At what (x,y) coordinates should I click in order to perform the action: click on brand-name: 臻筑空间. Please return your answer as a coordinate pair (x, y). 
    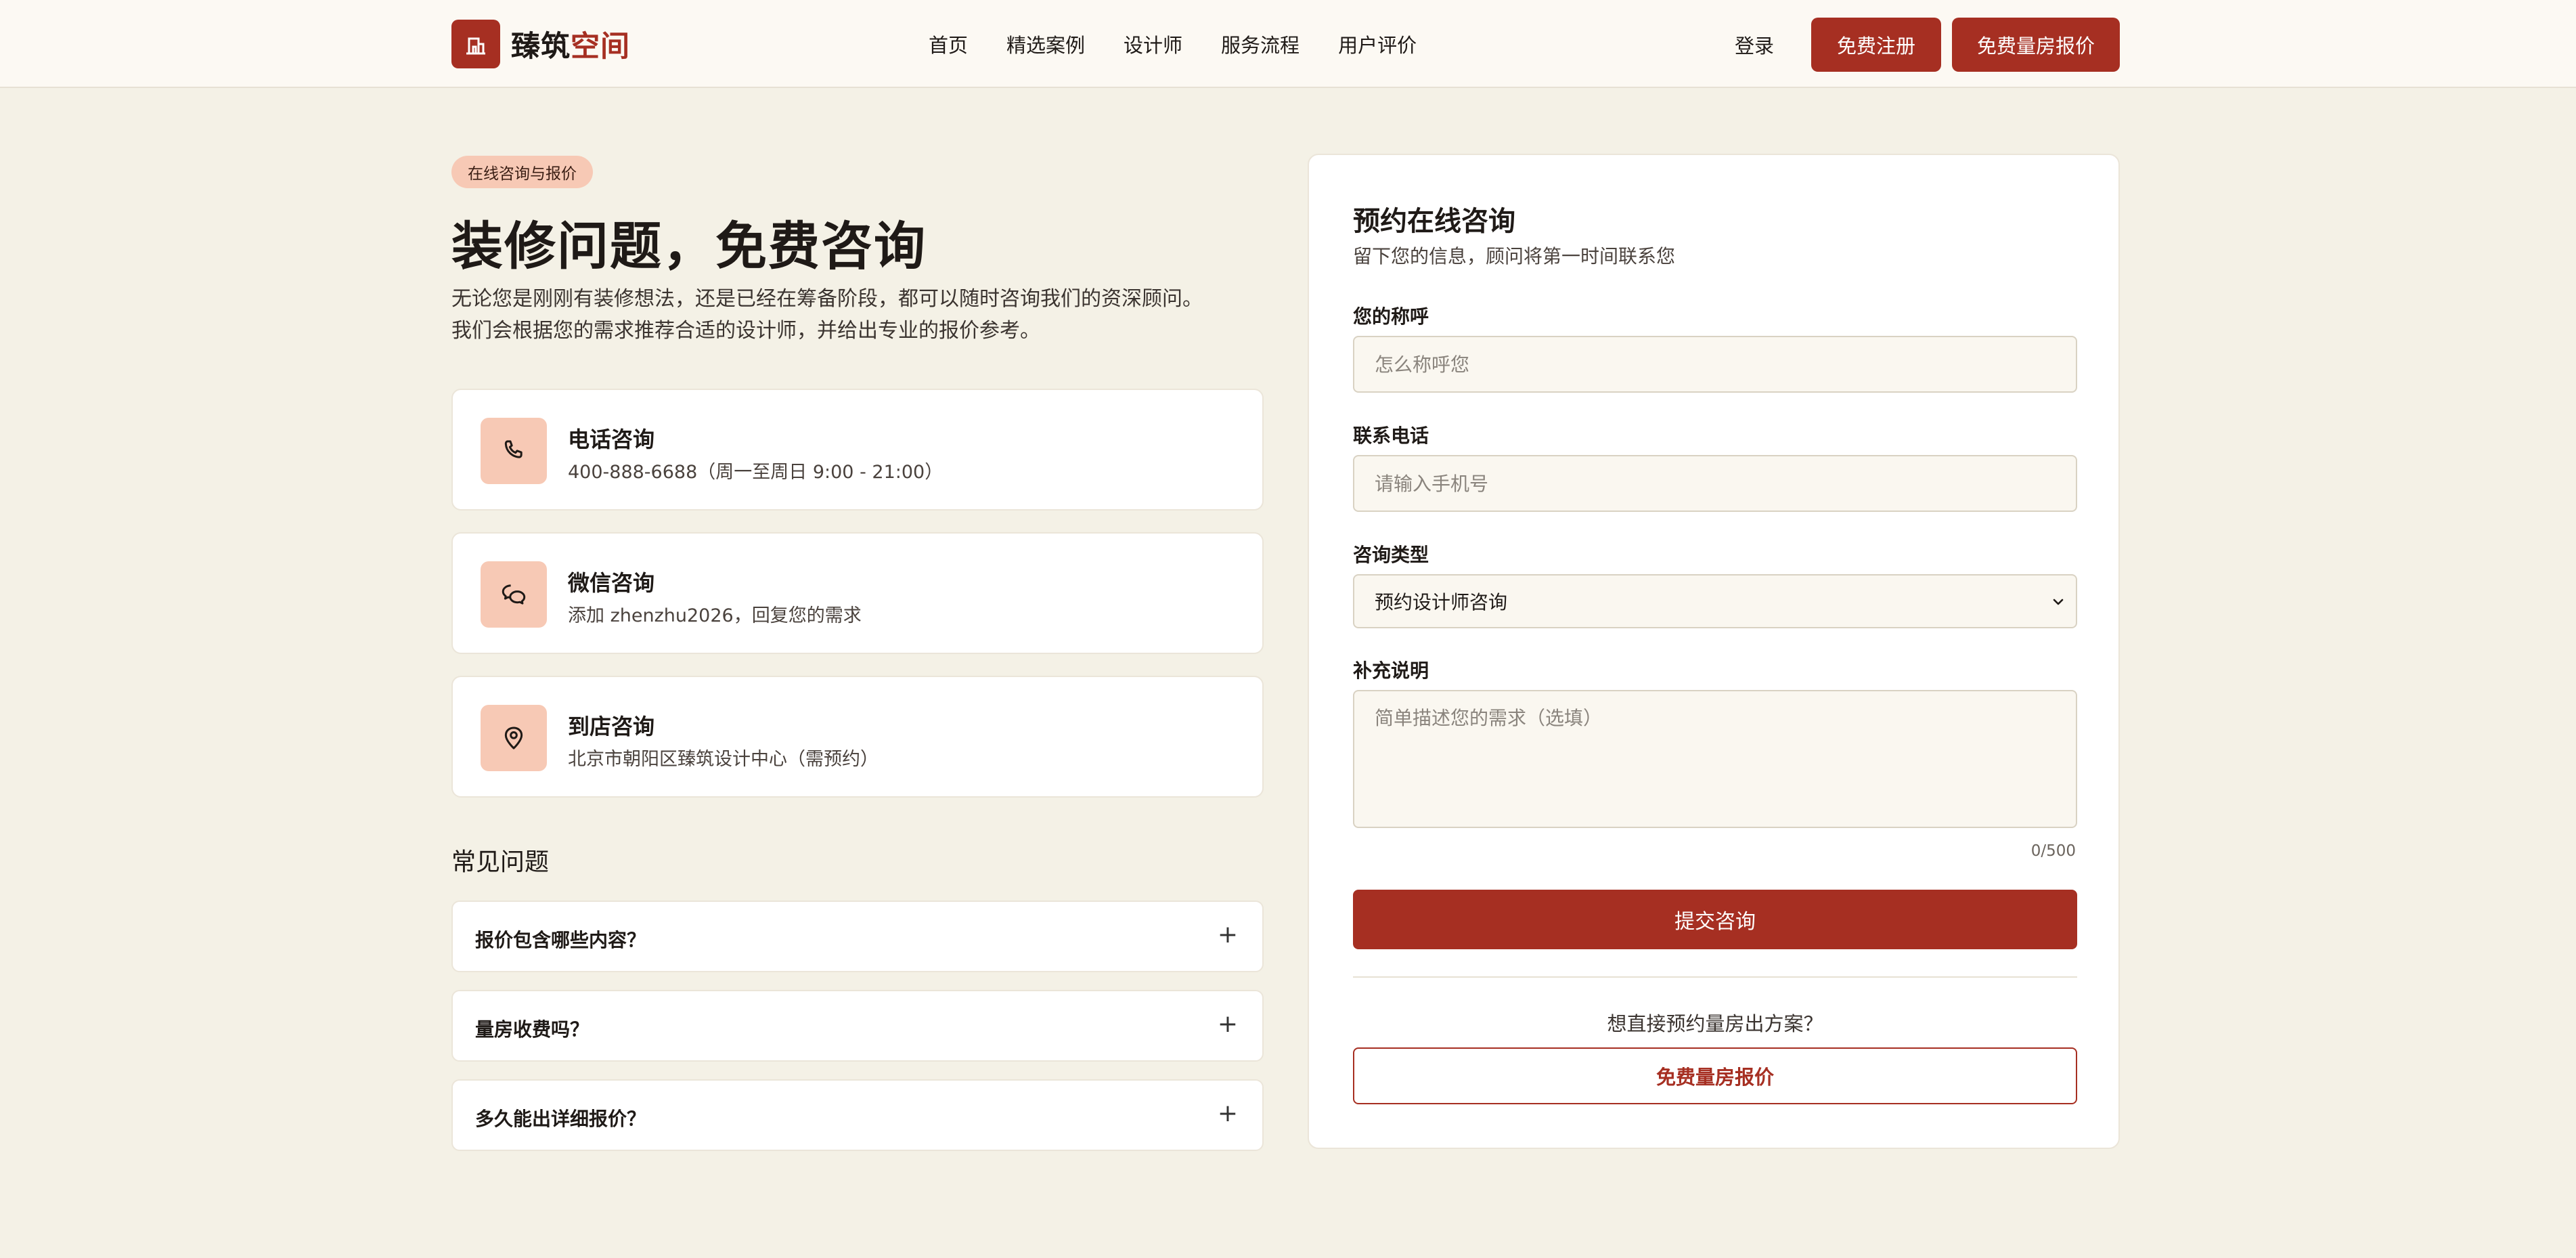
    Looking at the image, I should click on (570, 44).